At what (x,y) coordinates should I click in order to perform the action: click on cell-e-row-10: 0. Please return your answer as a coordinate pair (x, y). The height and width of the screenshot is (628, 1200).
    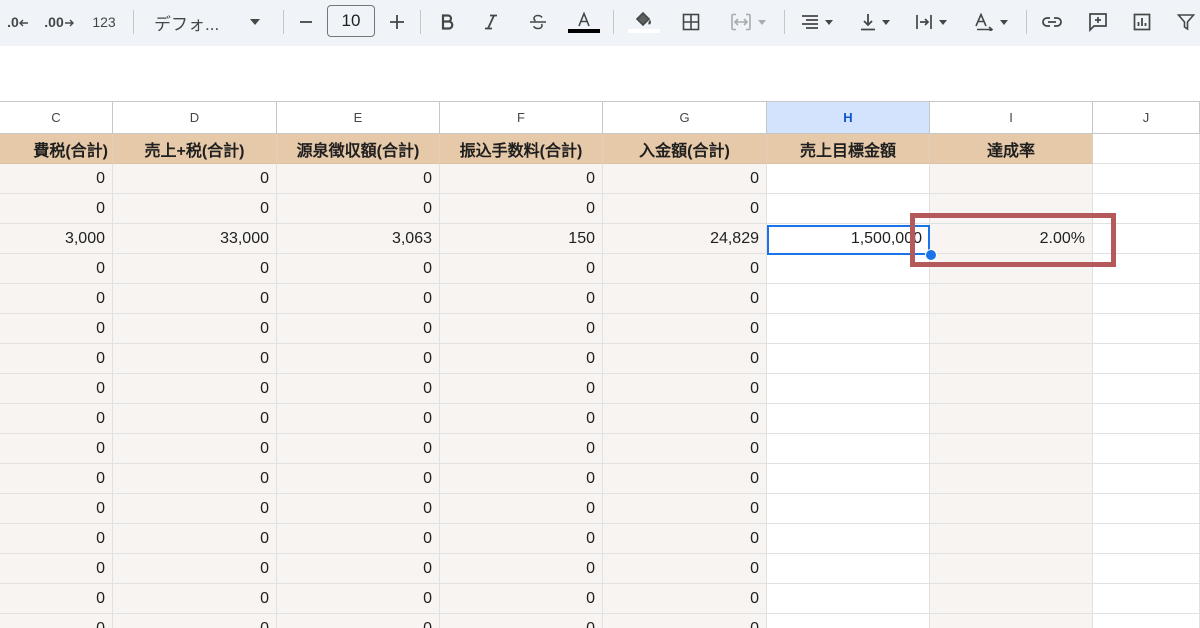
    Looking at the image, I should click on (358, 449).